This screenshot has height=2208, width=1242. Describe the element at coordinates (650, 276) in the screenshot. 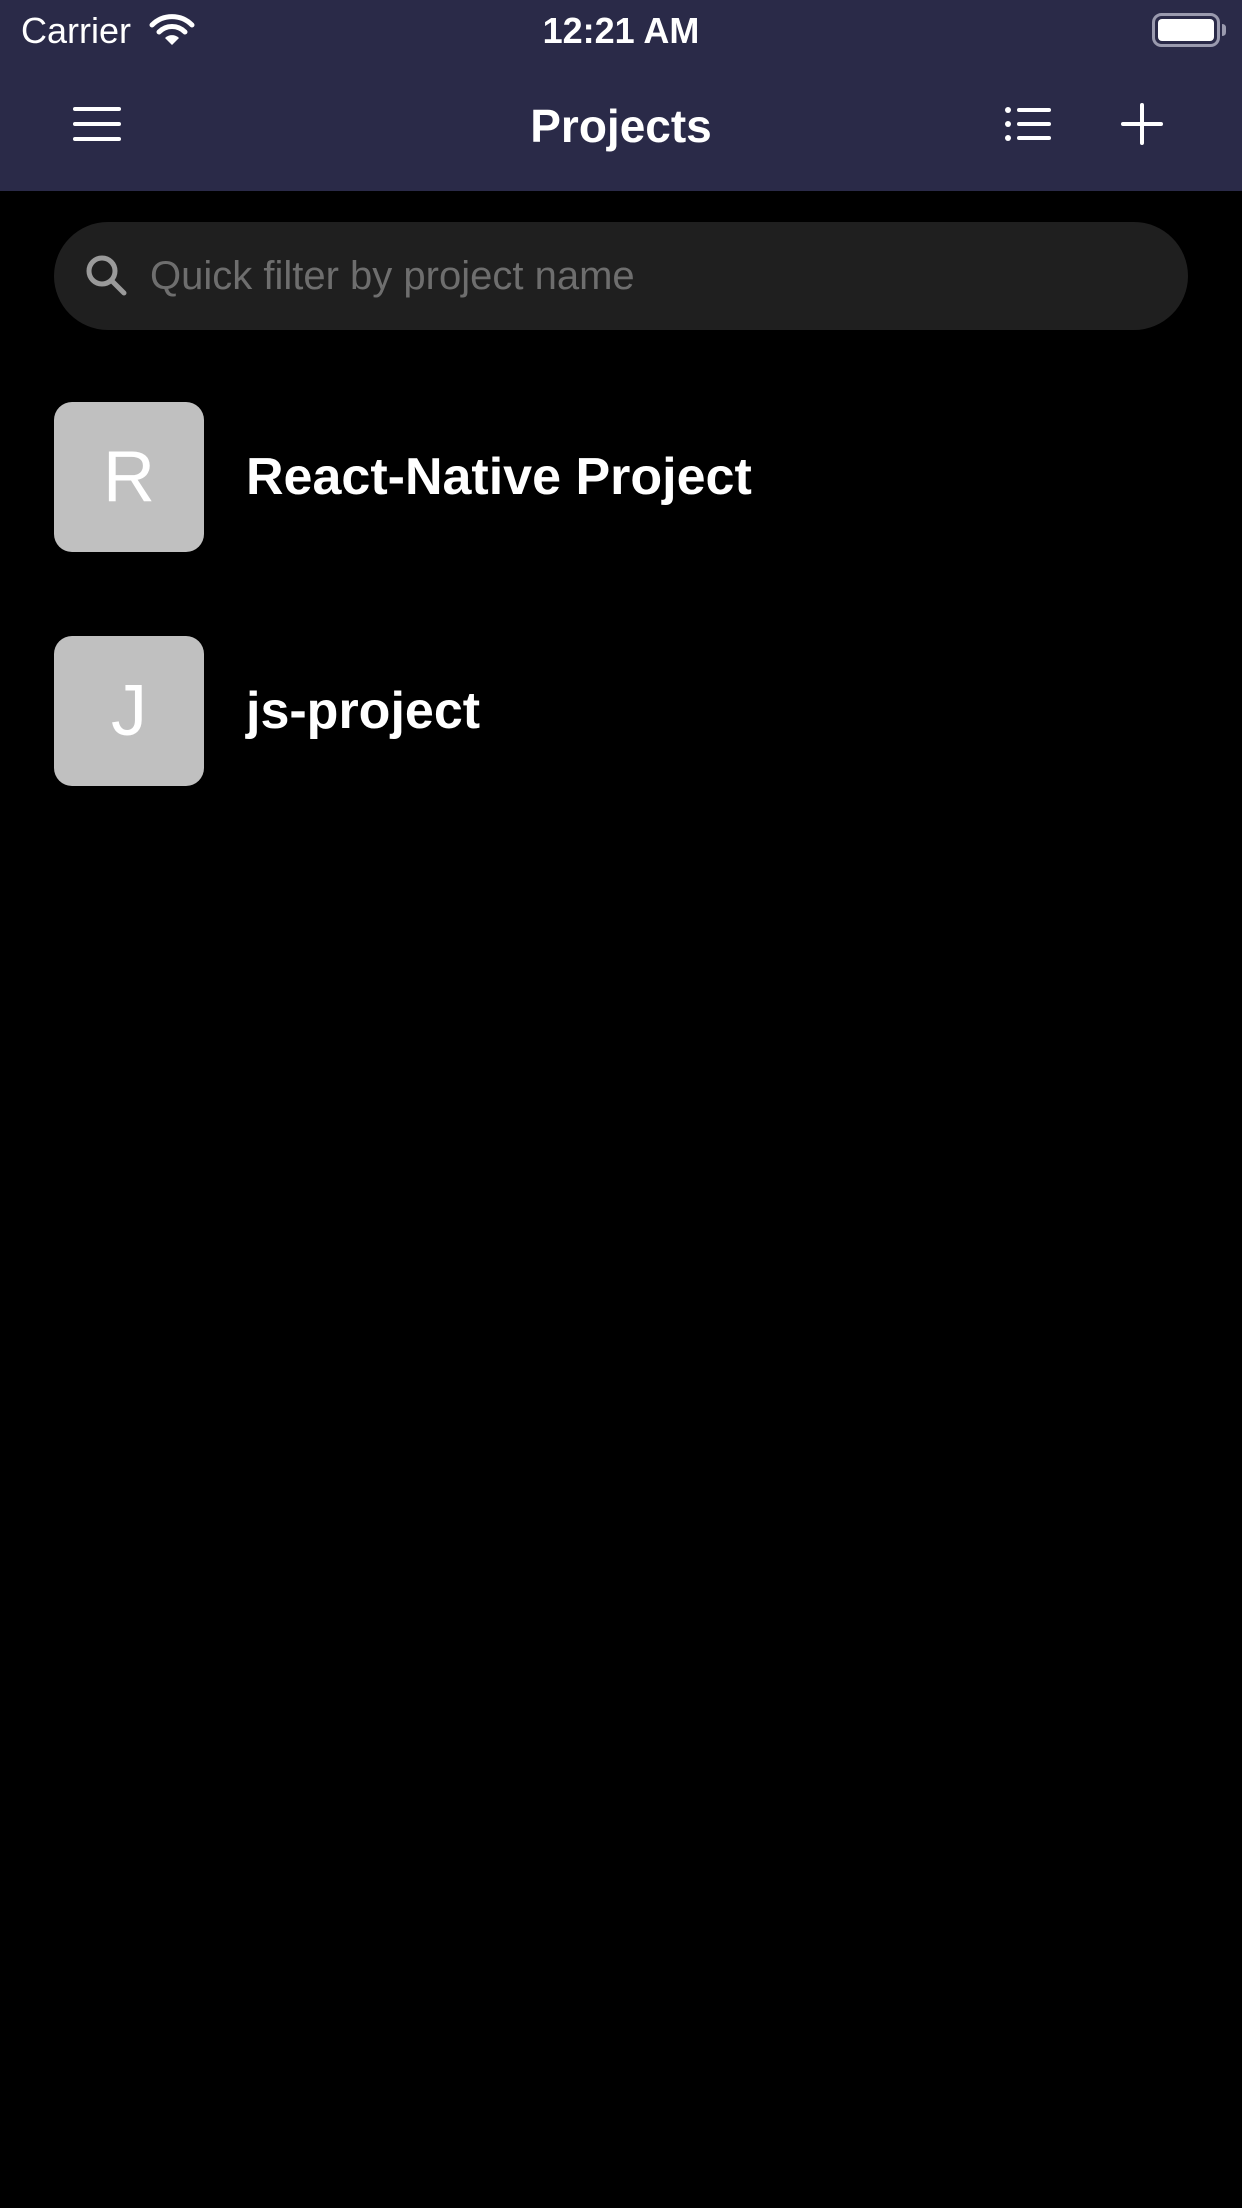

I see `search-input` at that location.